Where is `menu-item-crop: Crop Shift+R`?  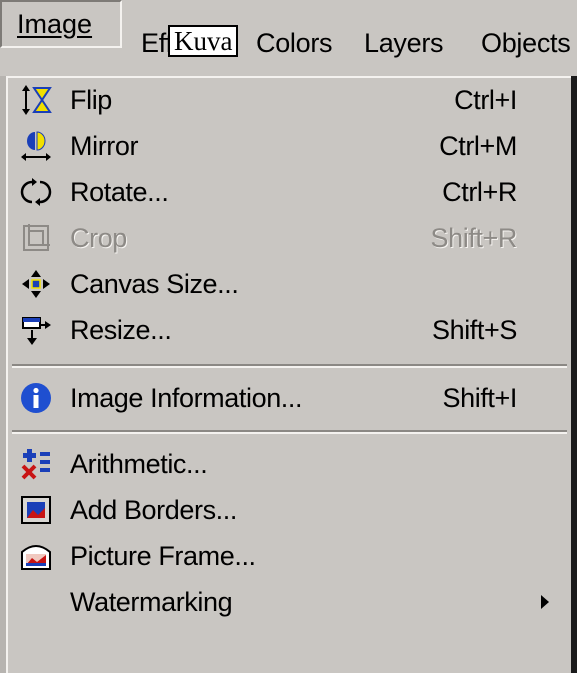 menu-item-crop: Crop Shift+R is located at coordinates (289, 238).